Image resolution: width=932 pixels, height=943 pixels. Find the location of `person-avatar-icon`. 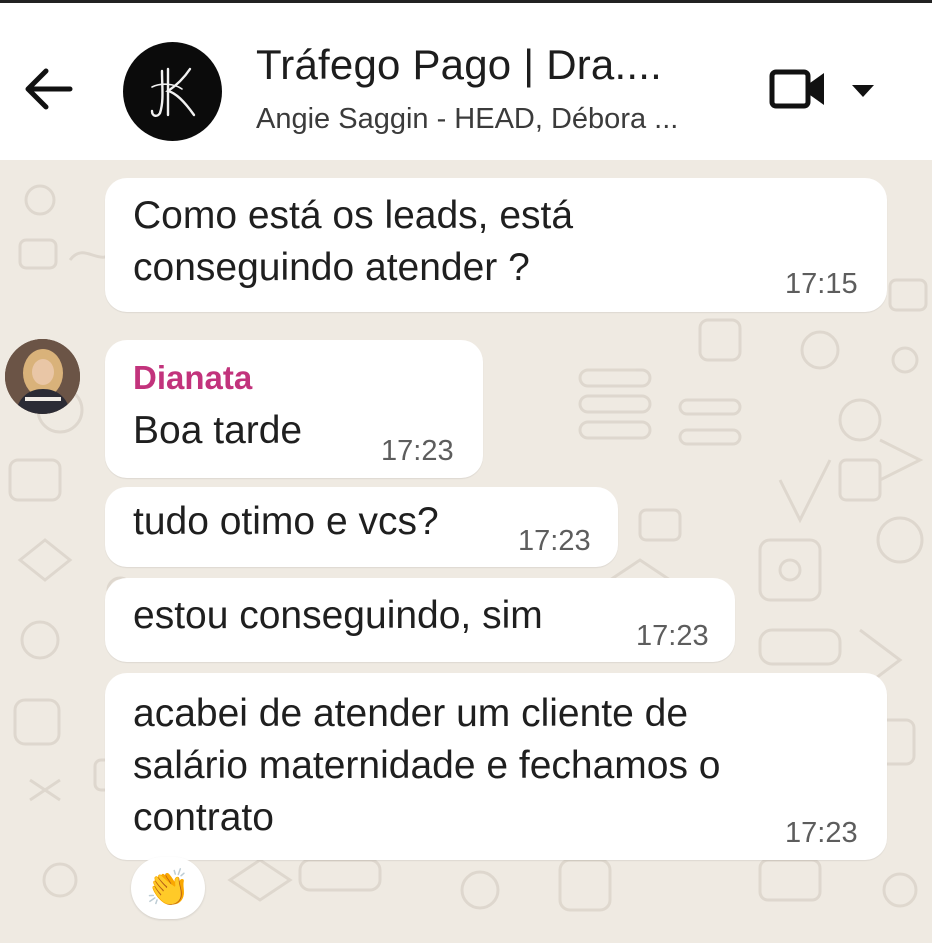

person-avatar-icon is located at coordinates (42, 376).